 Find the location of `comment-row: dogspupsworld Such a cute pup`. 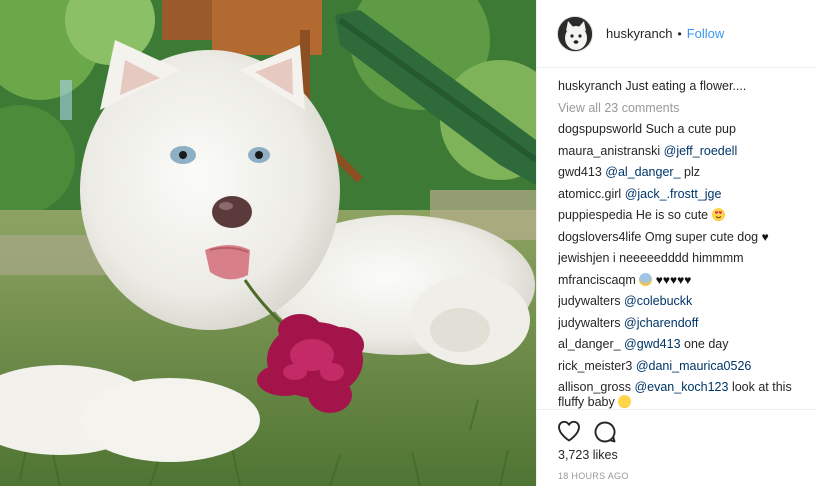

comment-row: dogspupsworld Such a cute pup is located at coordinates (683, 130).